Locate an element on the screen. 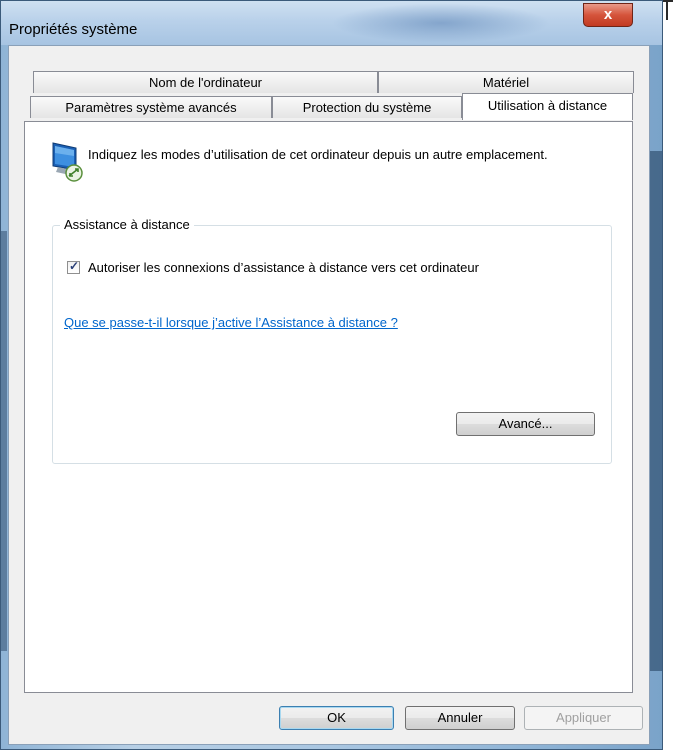 This screenshot has height=753, width=673. tab-label: Protection du système is located at coordinates (367, 107).